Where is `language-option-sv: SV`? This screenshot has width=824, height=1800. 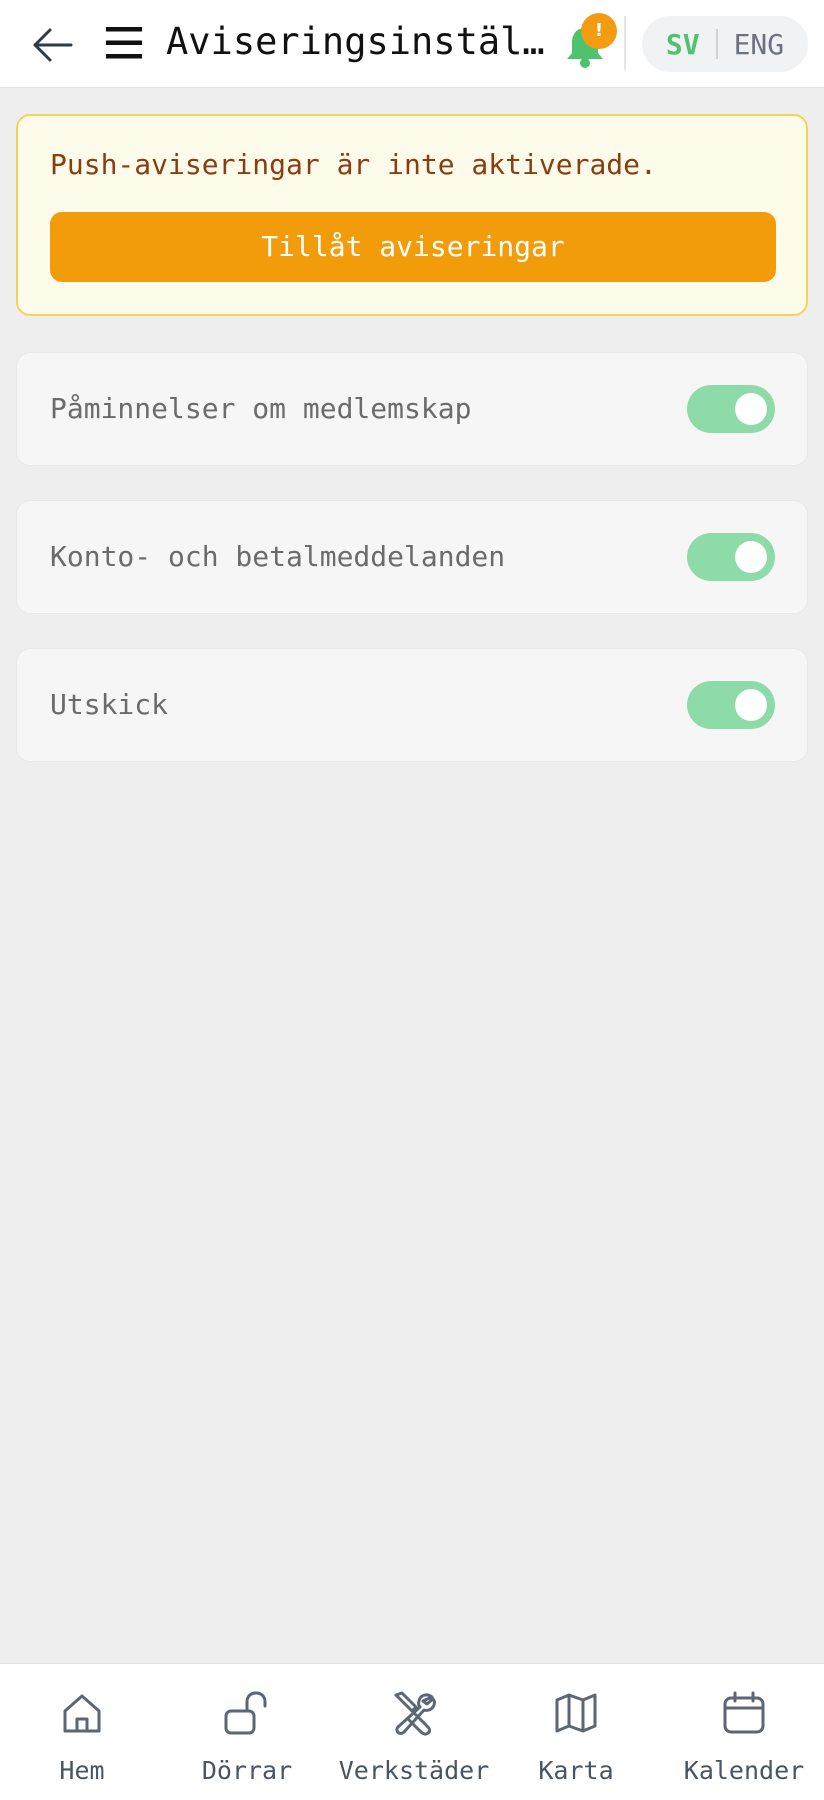
language-option-sv: SV is located at coordinates (688, 44).